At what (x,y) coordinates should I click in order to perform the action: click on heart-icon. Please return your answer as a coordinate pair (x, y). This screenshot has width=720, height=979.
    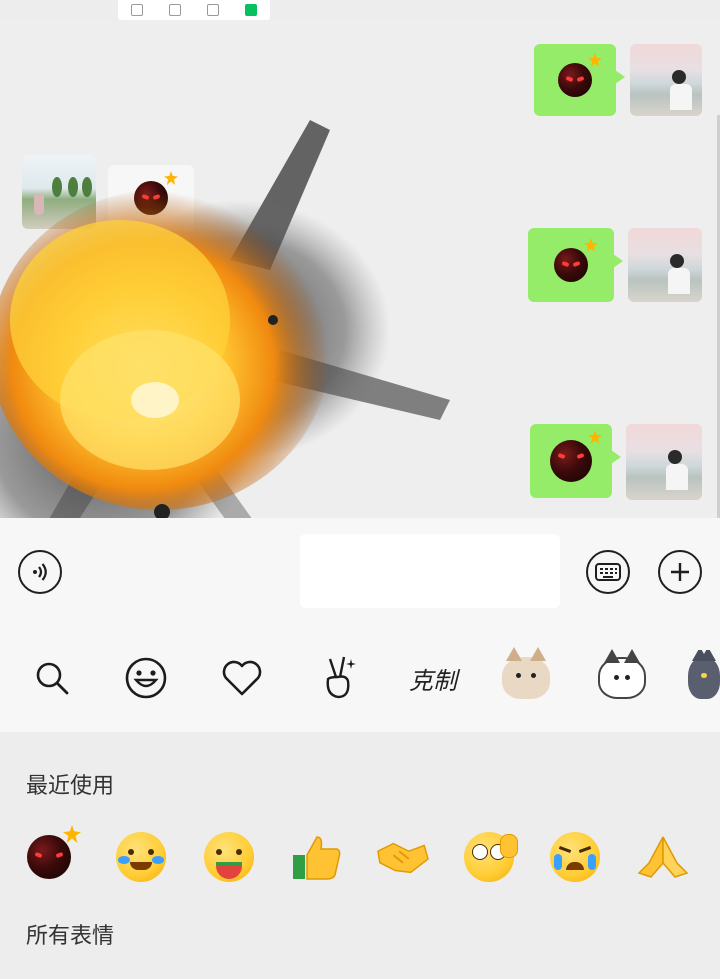
    Looking at the image, I should click on (242, 678).